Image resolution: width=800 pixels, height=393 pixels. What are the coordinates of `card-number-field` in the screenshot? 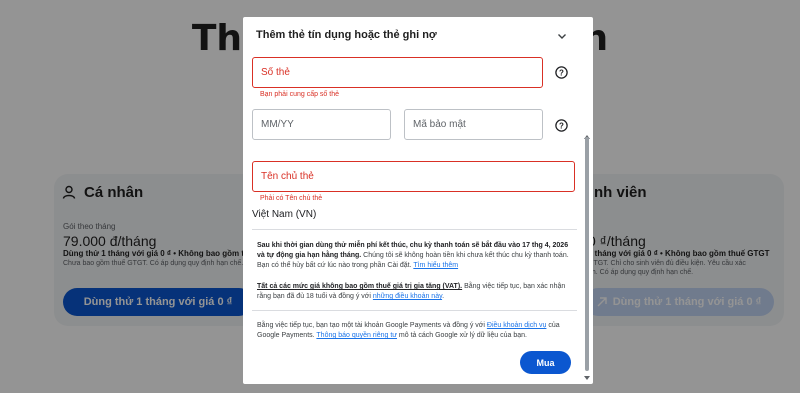 It's located at (397, 72).